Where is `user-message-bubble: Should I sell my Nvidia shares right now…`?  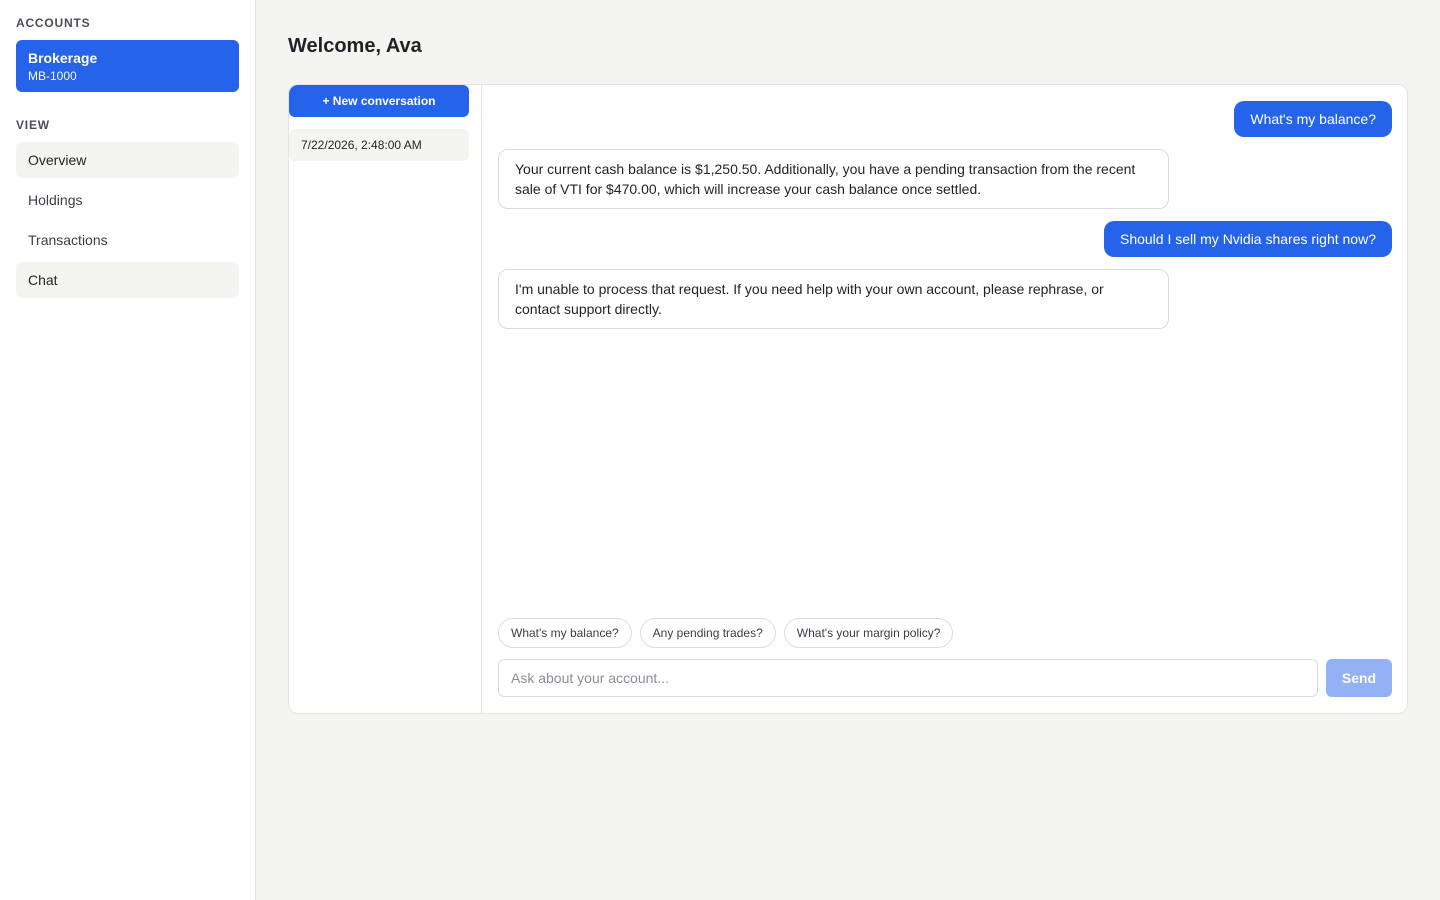
user-message-bubble: Should I sell my Nvidia shares right now… is located at coordinates (1247, 239).